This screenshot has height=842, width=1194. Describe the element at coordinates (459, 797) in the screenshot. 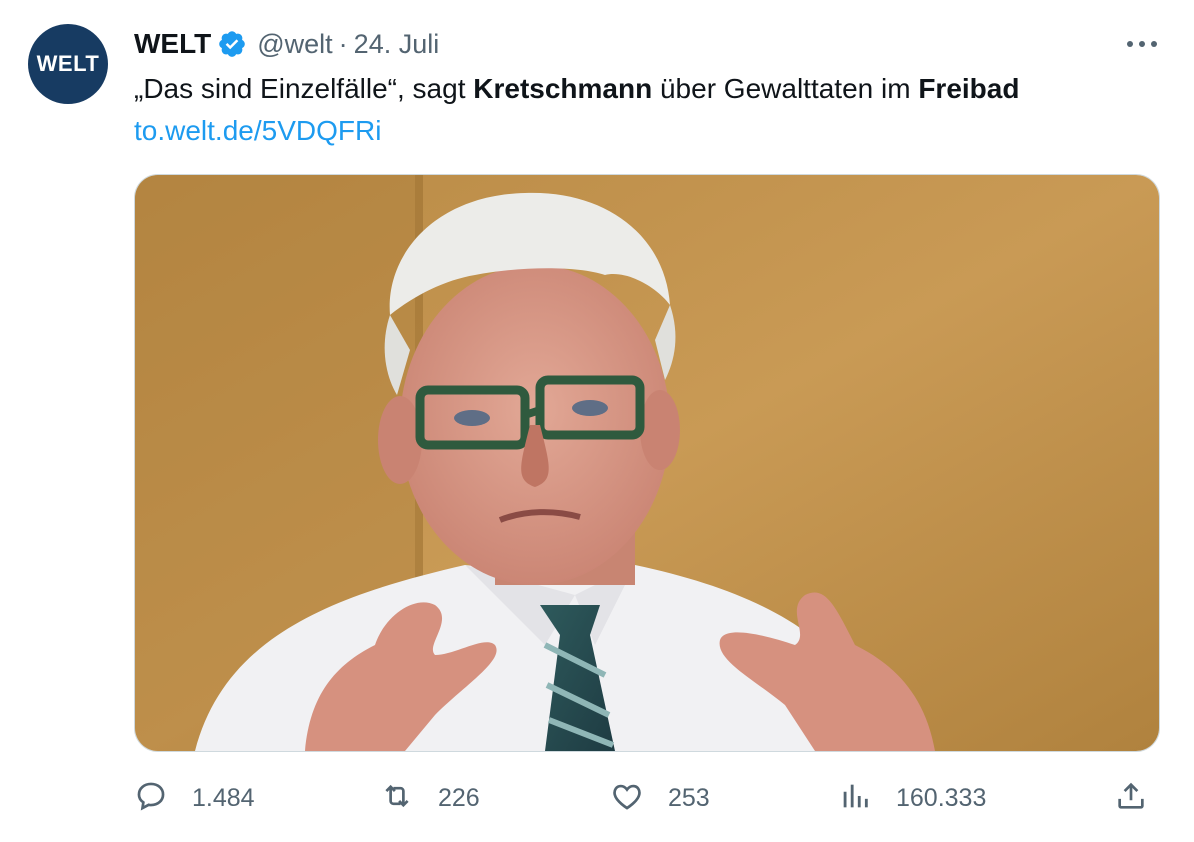

I see `retweet-count: 226` at that location.